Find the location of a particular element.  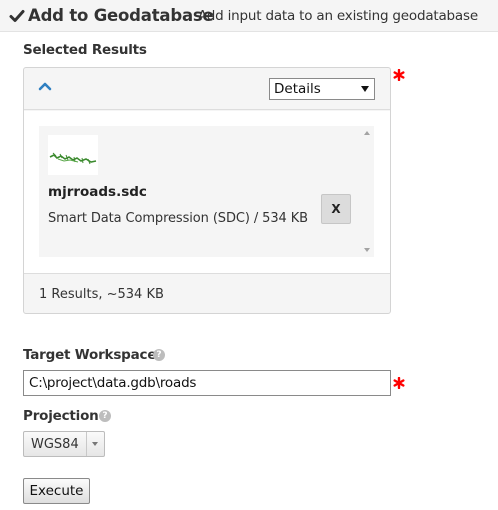

road-map-thumbnail is located at coordinates (73, 155).